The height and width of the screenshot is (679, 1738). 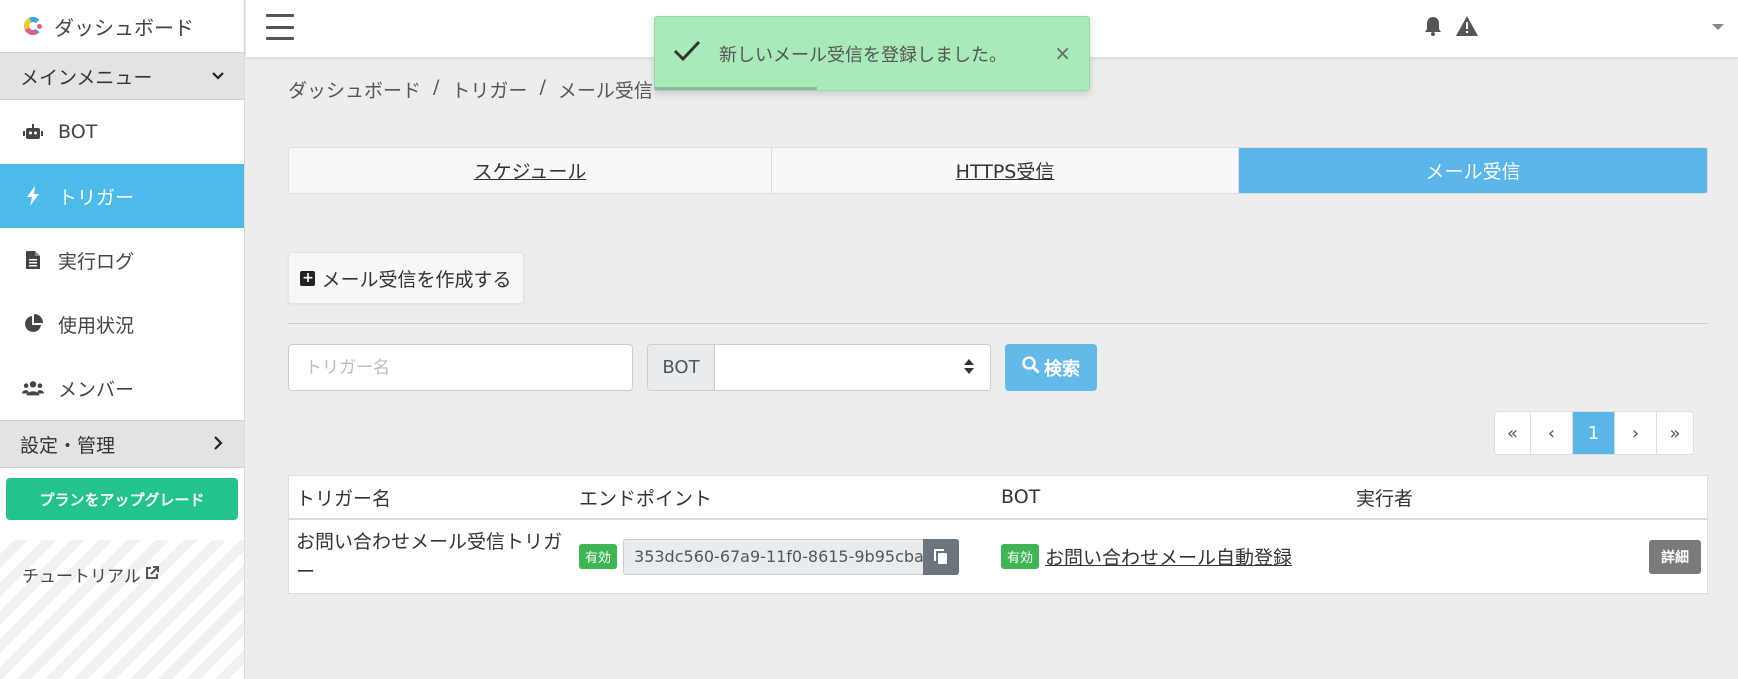 What do you see at coordinates (1062, 369) in the screenshot?
I see `search-button-label: 検索` at bounding box center [1062, 369].